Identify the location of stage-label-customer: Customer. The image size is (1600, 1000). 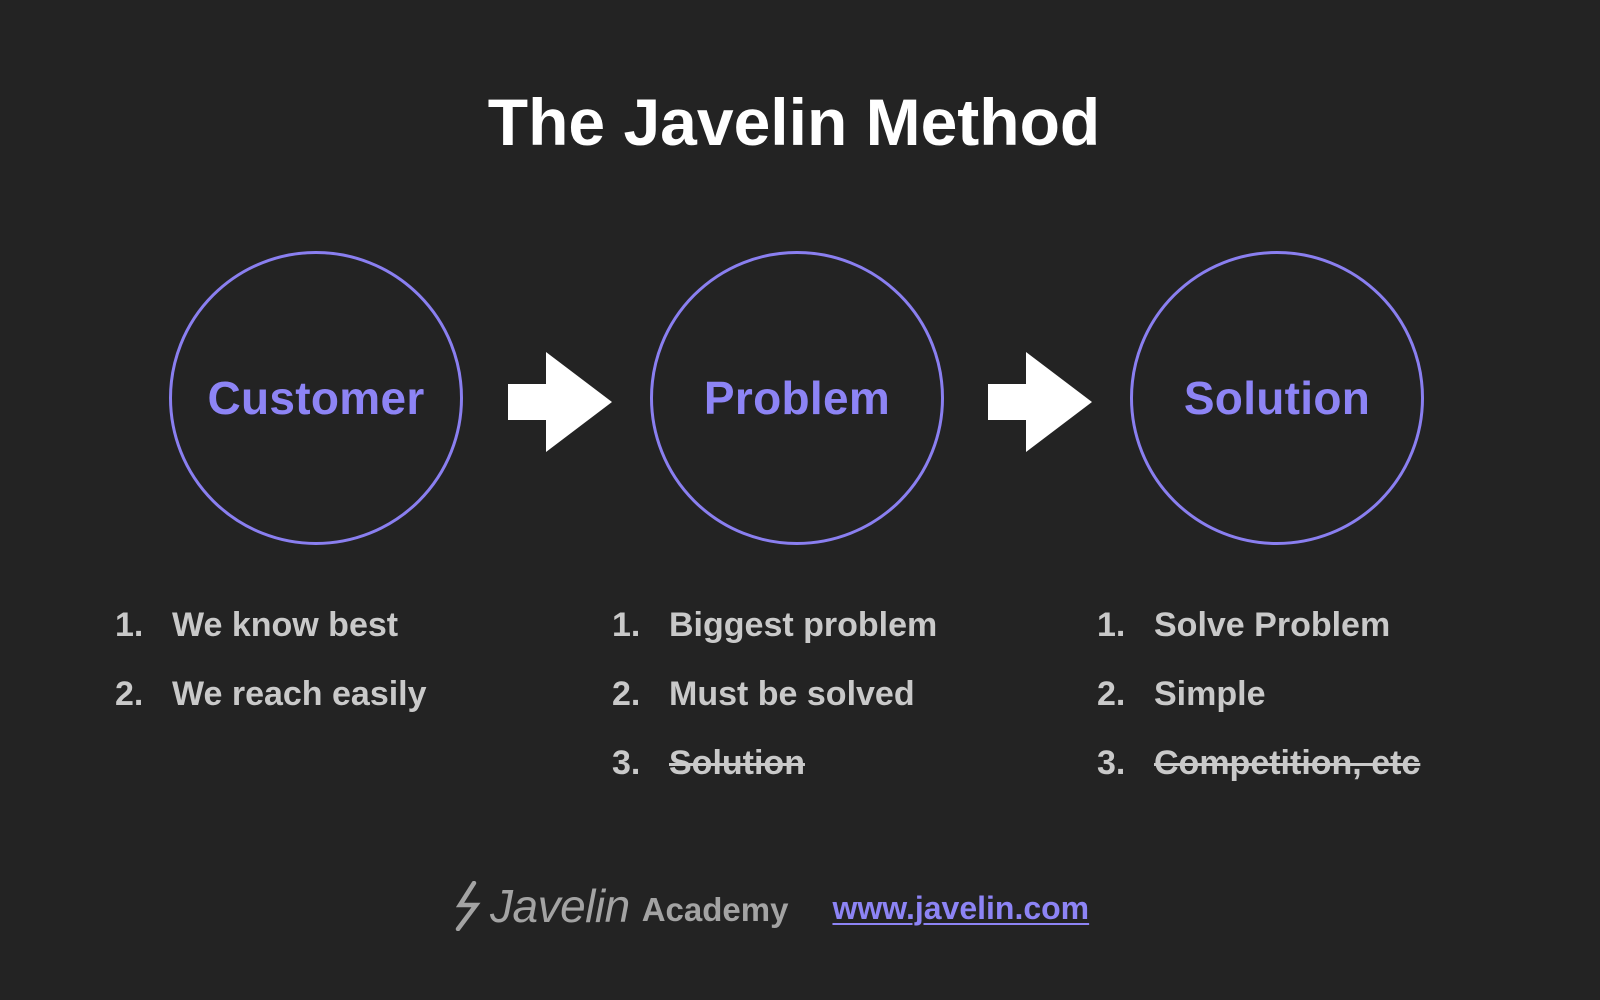
(316, 398).